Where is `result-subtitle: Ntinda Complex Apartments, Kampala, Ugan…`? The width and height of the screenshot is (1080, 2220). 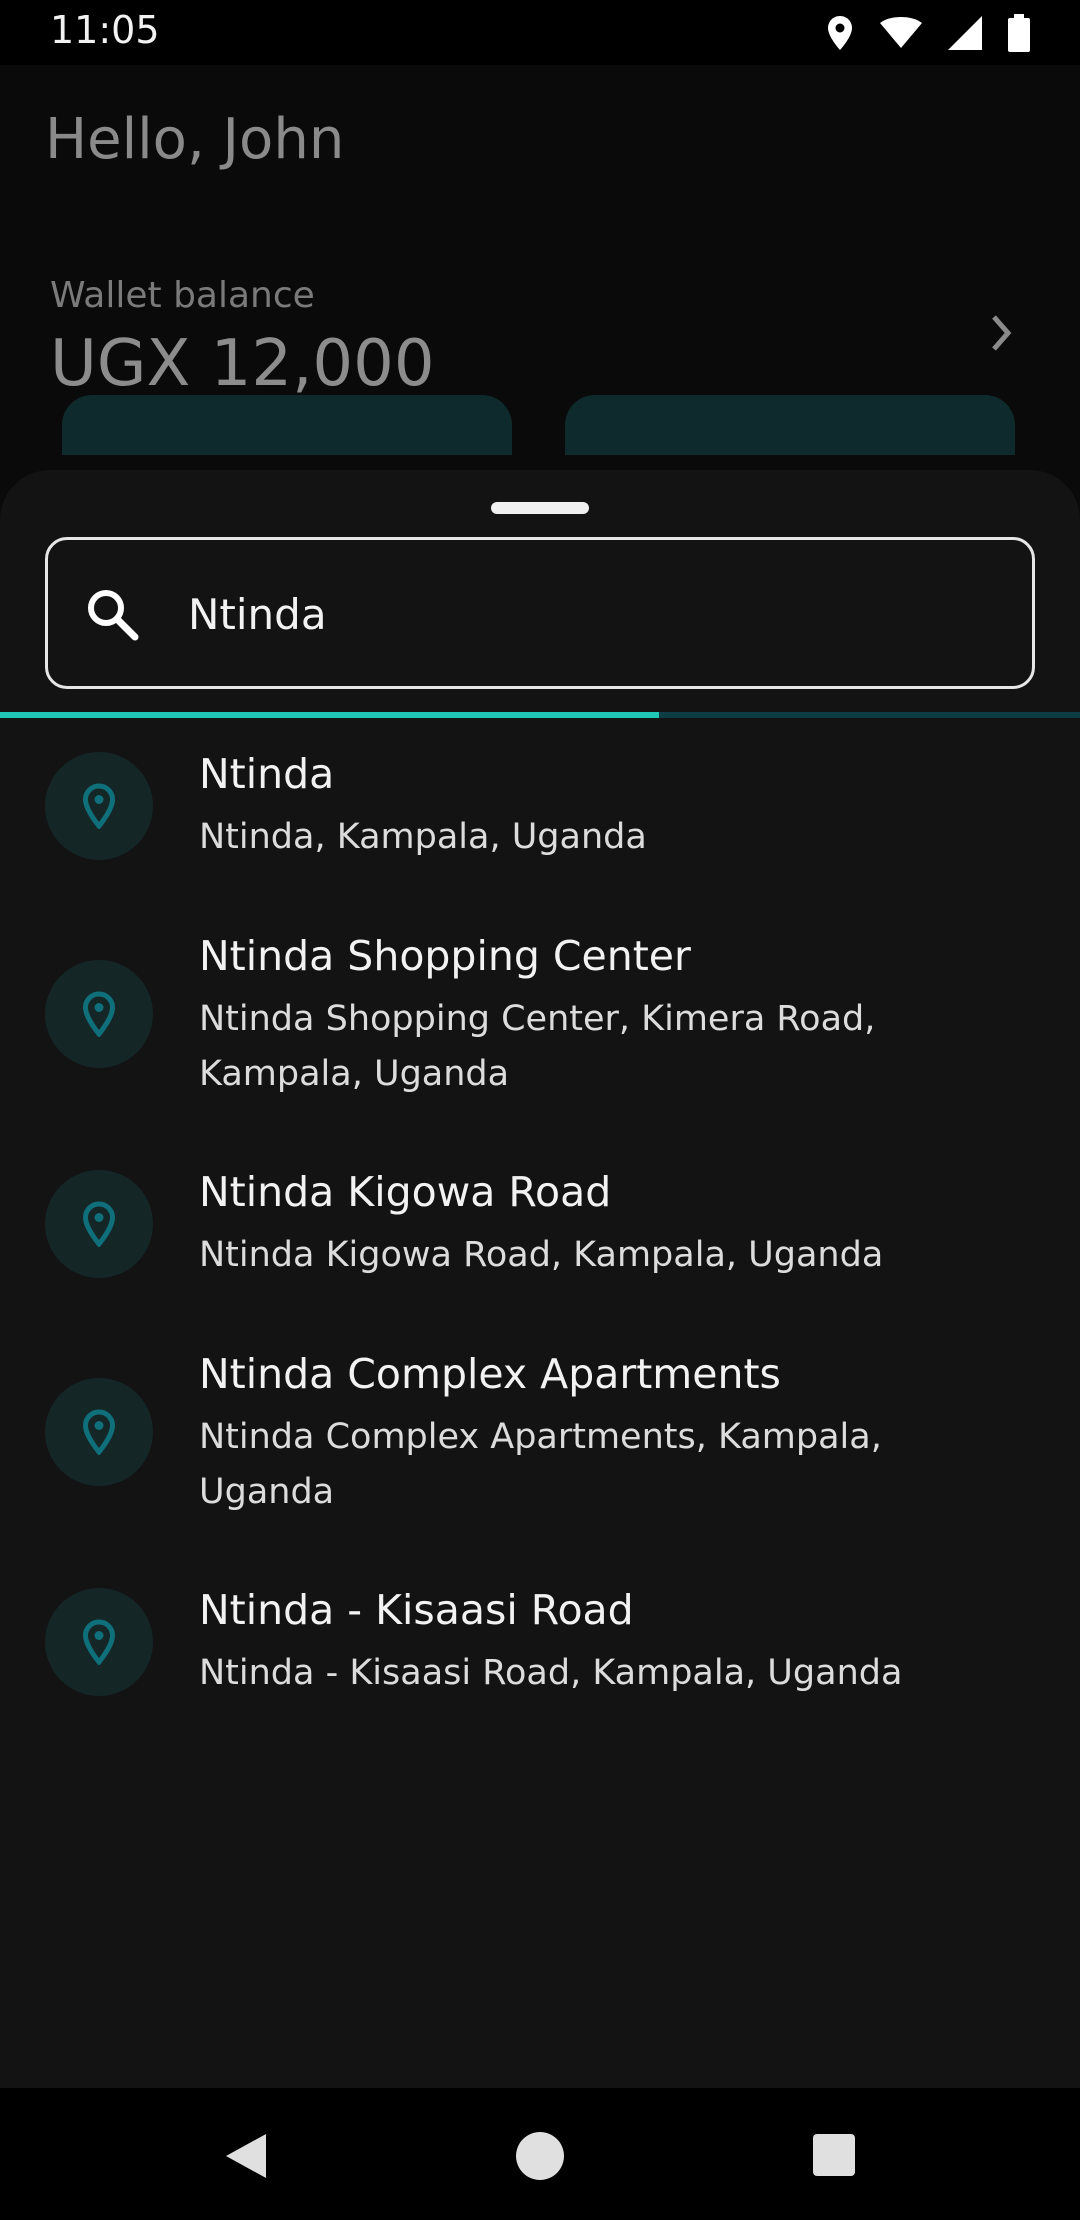
result-subtitle: Ntinda Complex Apartments, Kampala, Ugan… is located at coordinates (540, 1464).